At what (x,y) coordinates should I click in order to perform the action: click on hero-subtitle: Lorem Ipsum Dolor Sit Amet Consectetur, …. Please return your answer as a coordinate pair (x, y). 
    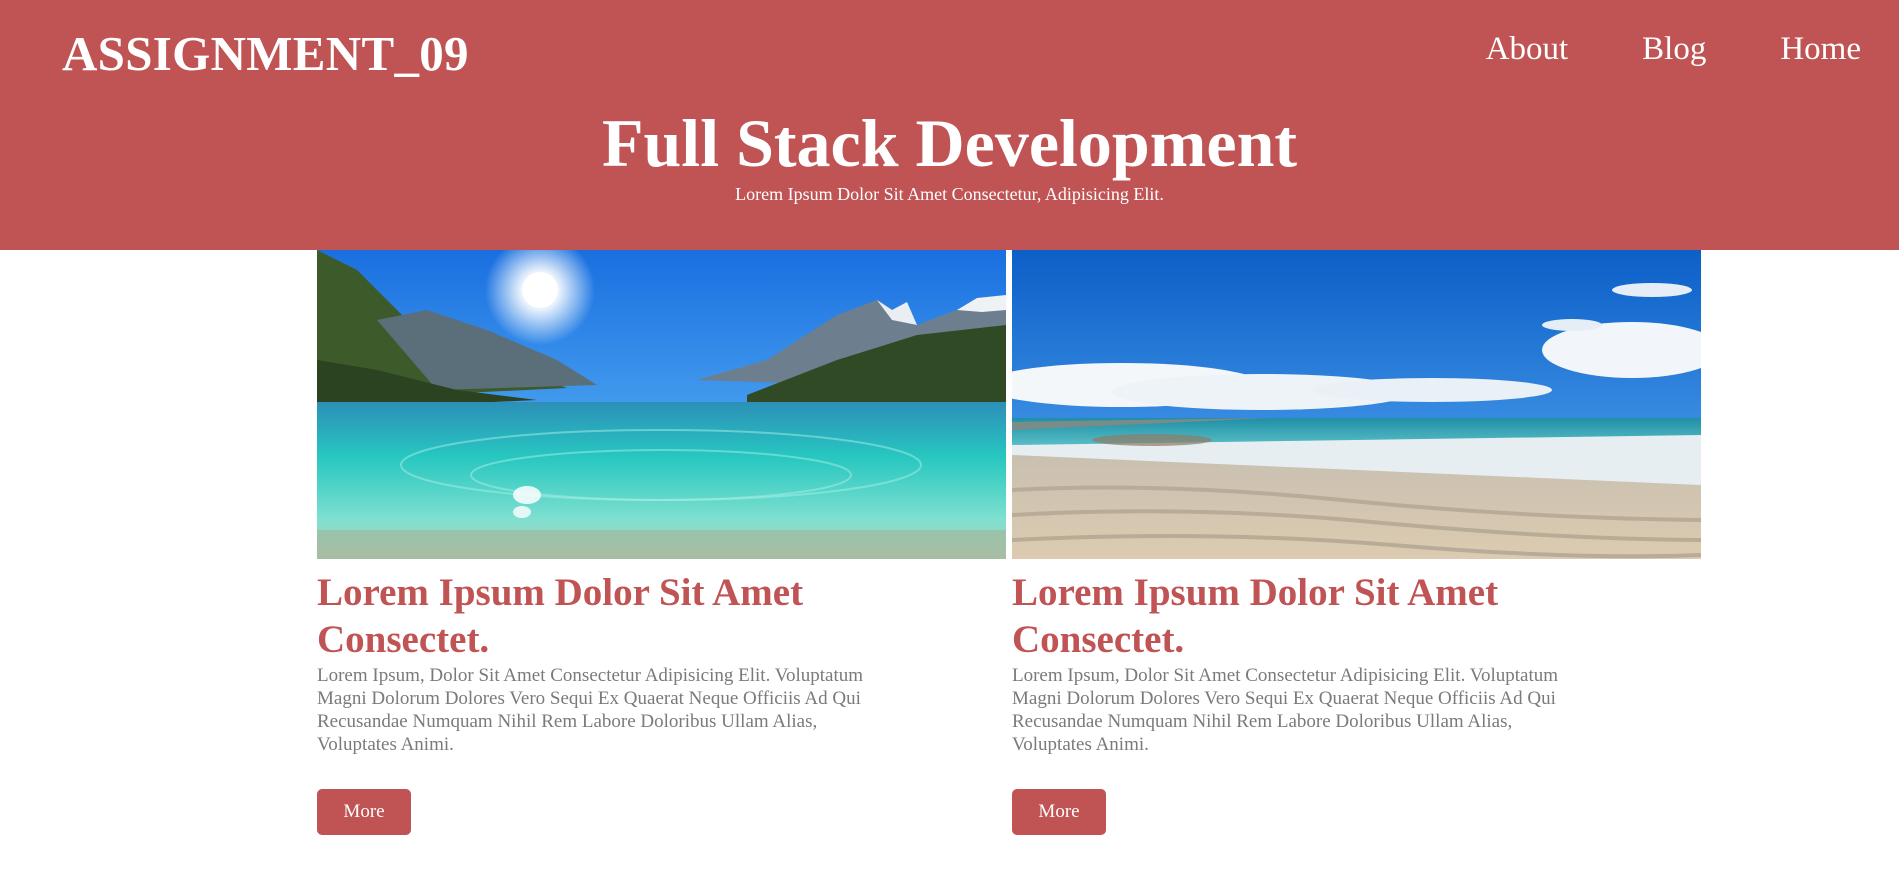
    Looking at the image, I should click on (949, 194).